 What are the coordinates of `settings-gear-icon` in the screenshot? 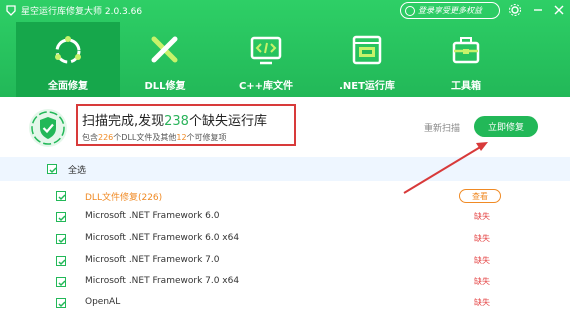 It's located at (515, 10).